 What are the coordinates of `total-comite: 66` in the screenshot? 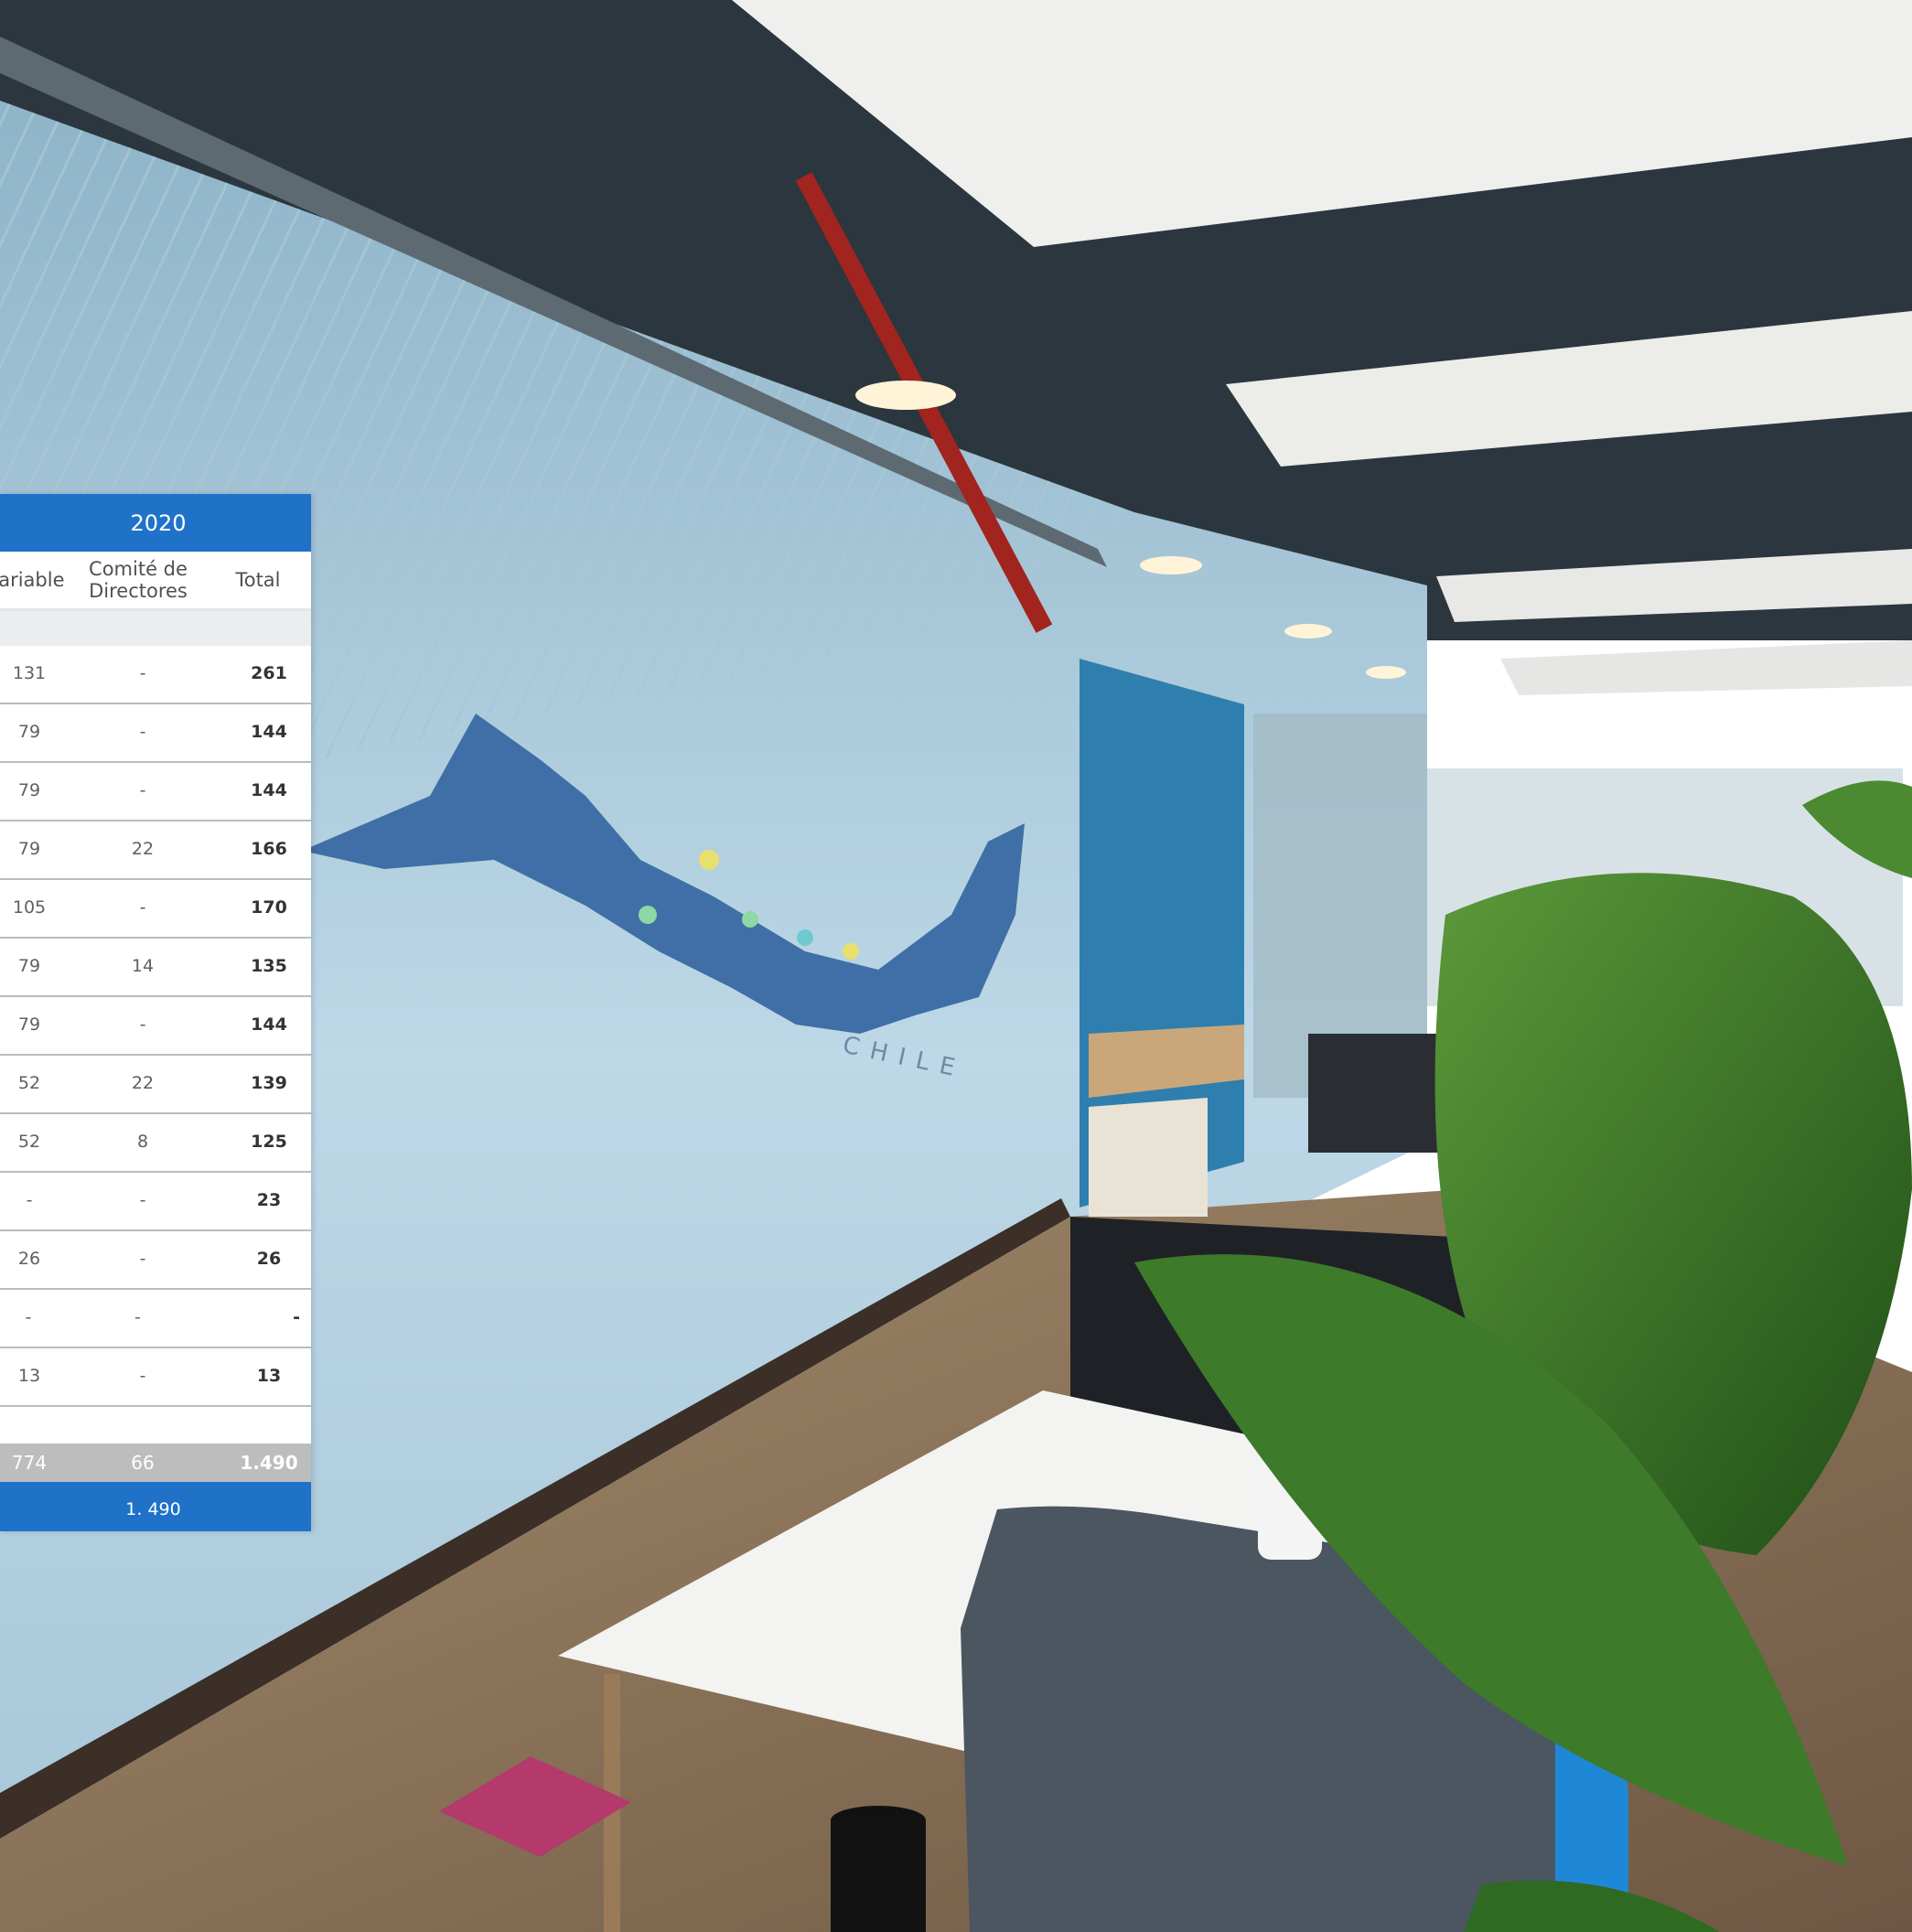 It's located at (143, 1462).